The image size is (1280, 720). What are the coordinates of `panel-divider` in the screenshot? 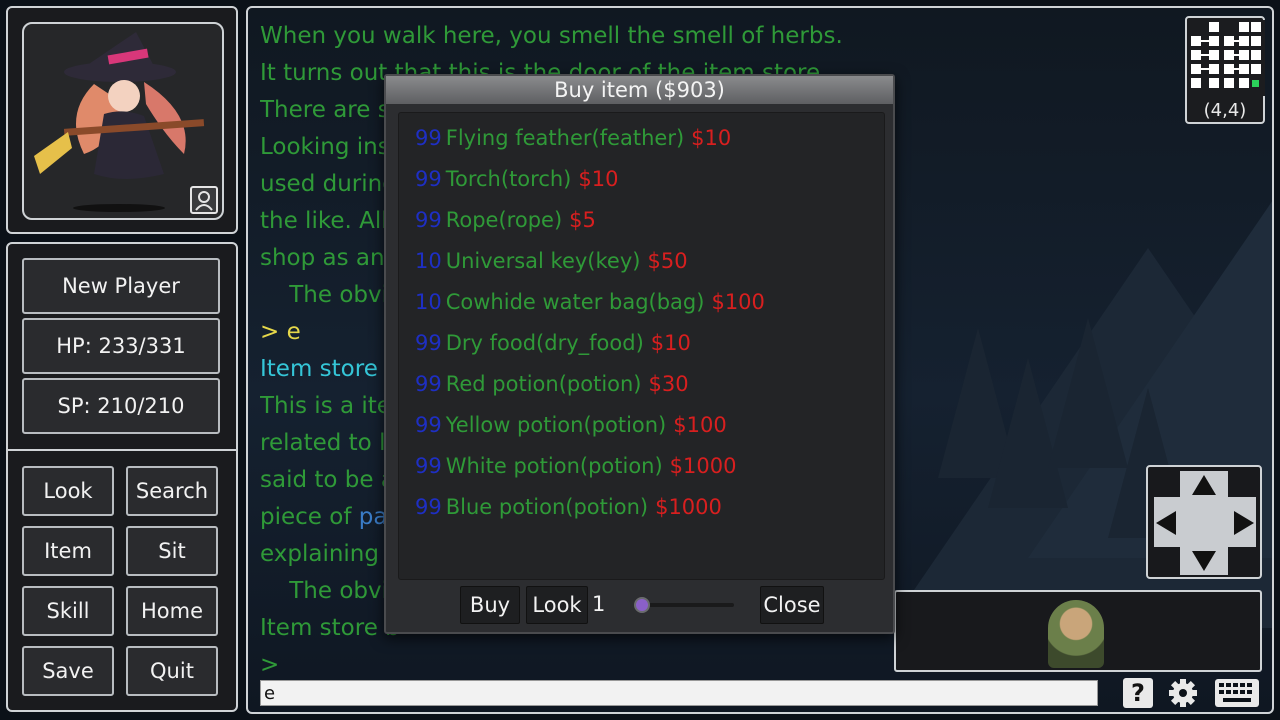 It's located at (122, 450).